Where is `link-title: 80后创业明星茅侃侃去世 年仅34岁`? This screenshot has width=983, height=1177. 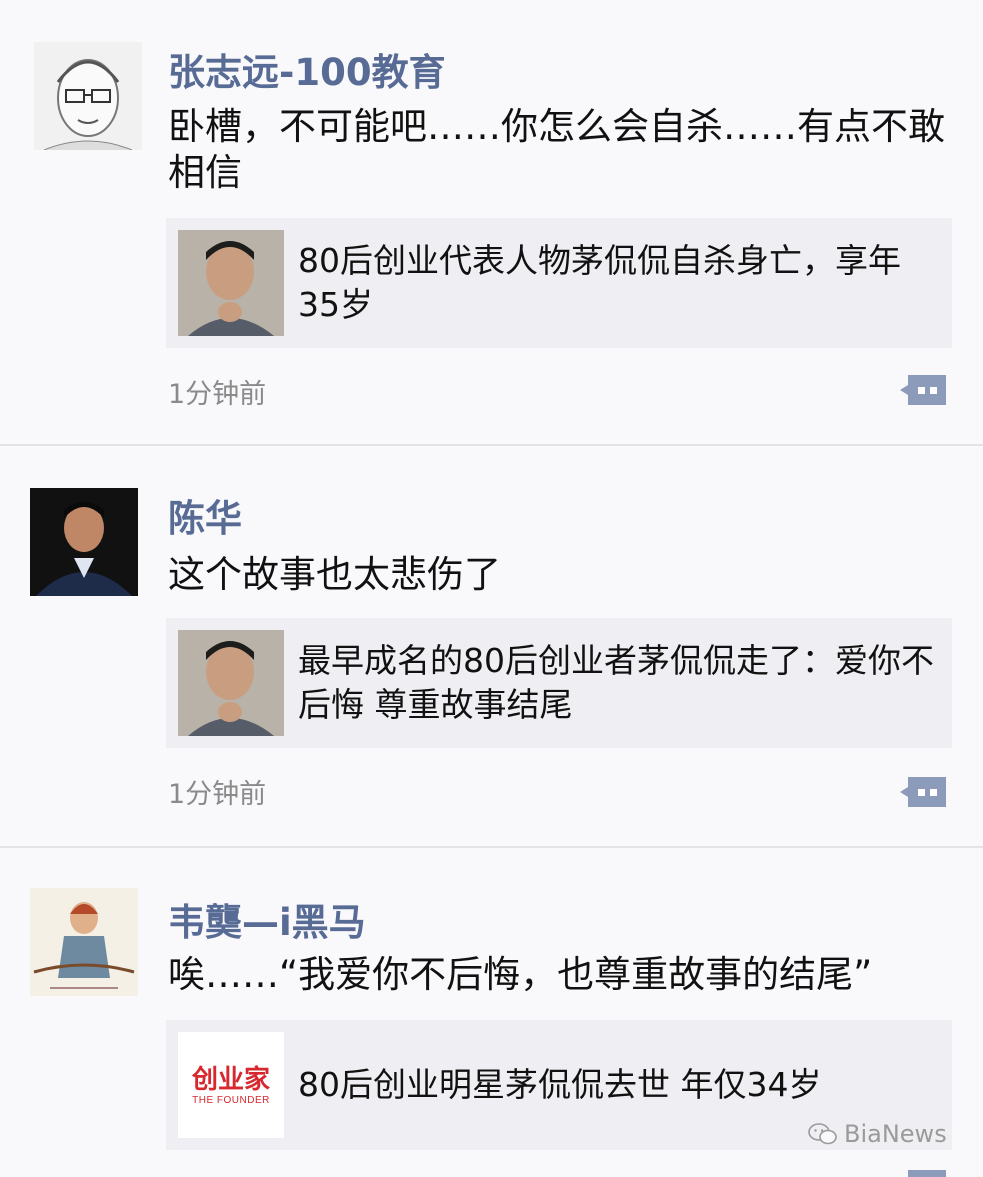
link-title: 80后创业明星茅侃侃去世 年仅34岁 is located at coordinates (560, 1084).